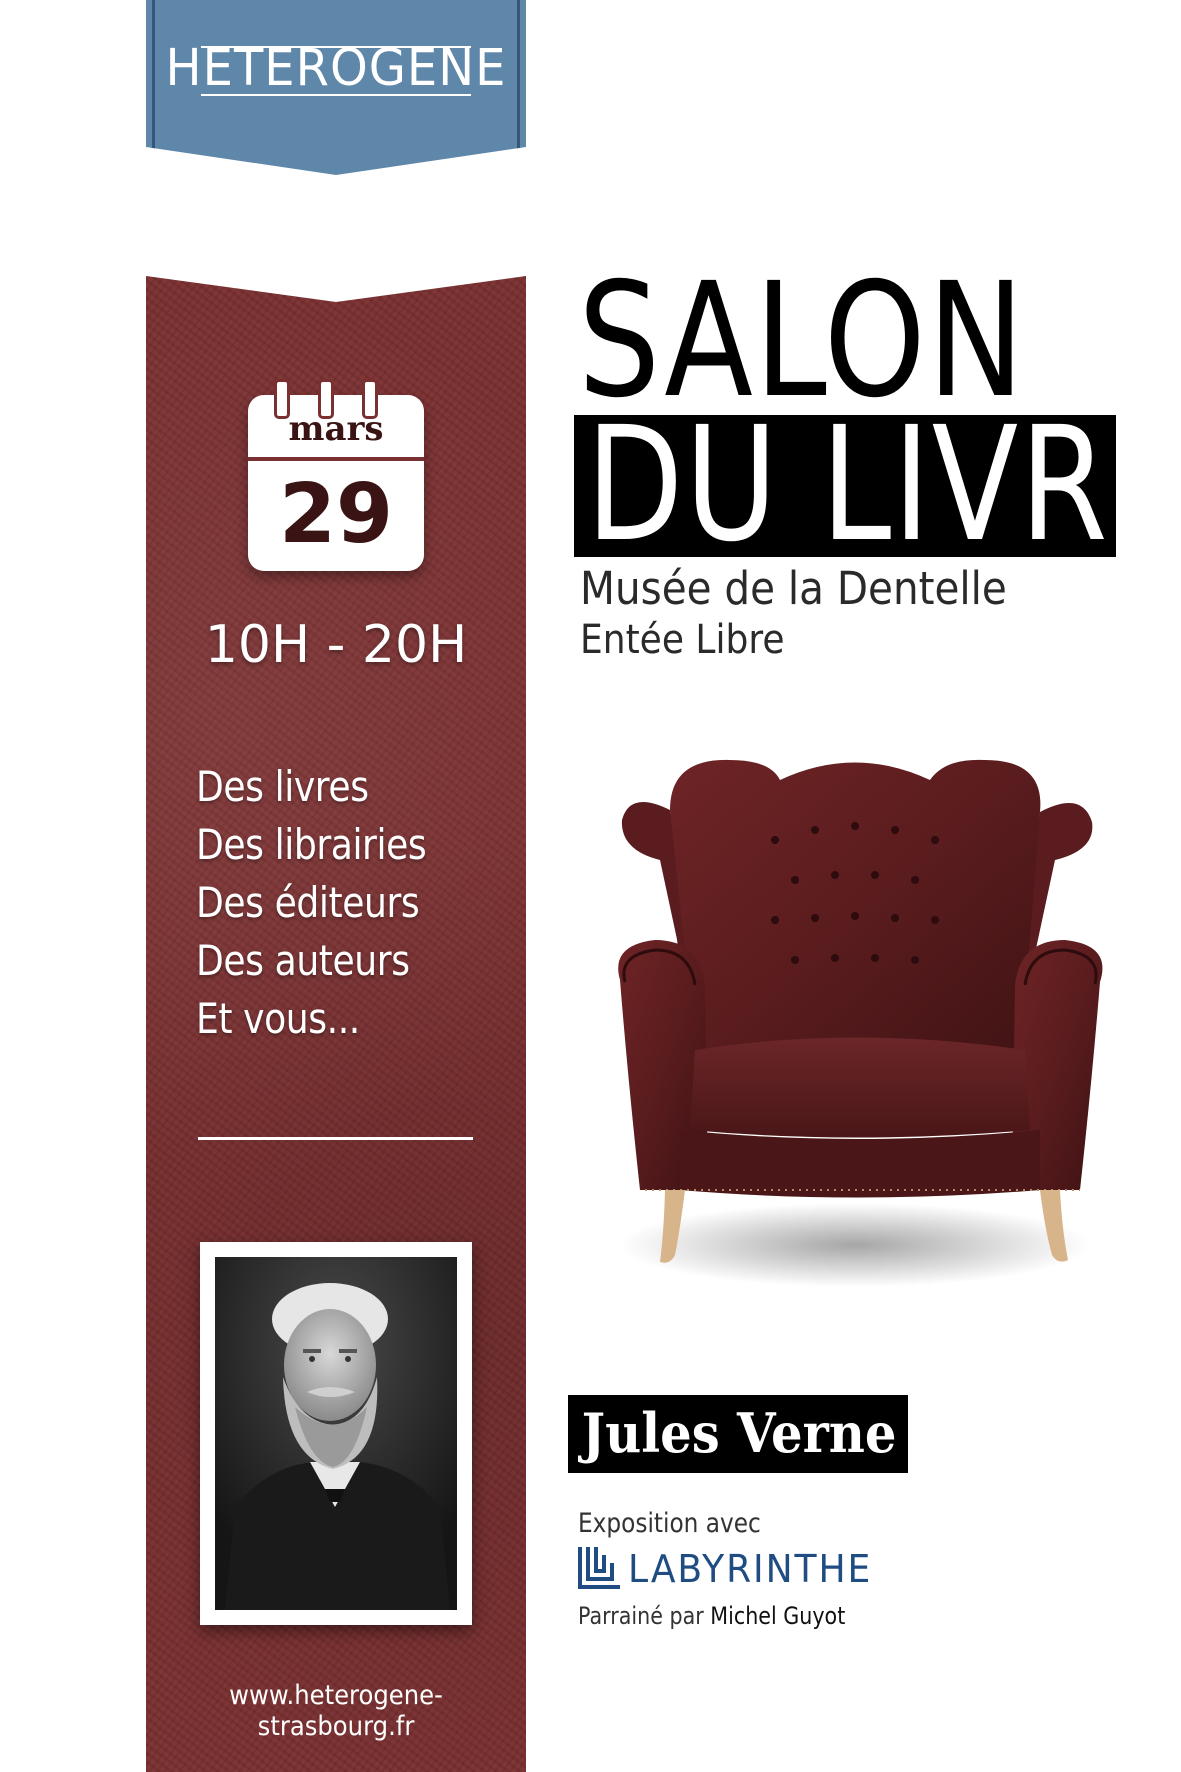 The height and width of the screenshot is (1772, 1181). I want to click on calendar-divider, so click(336, 459).